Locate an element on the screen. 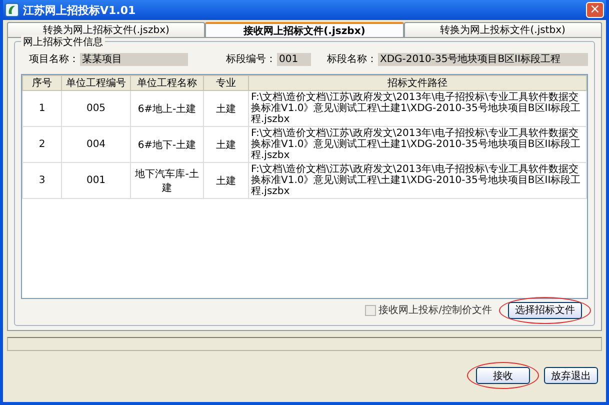 Image resolution: width=609 pixels, height=405 pixels. app-icon is located at coordinates (12, 10).